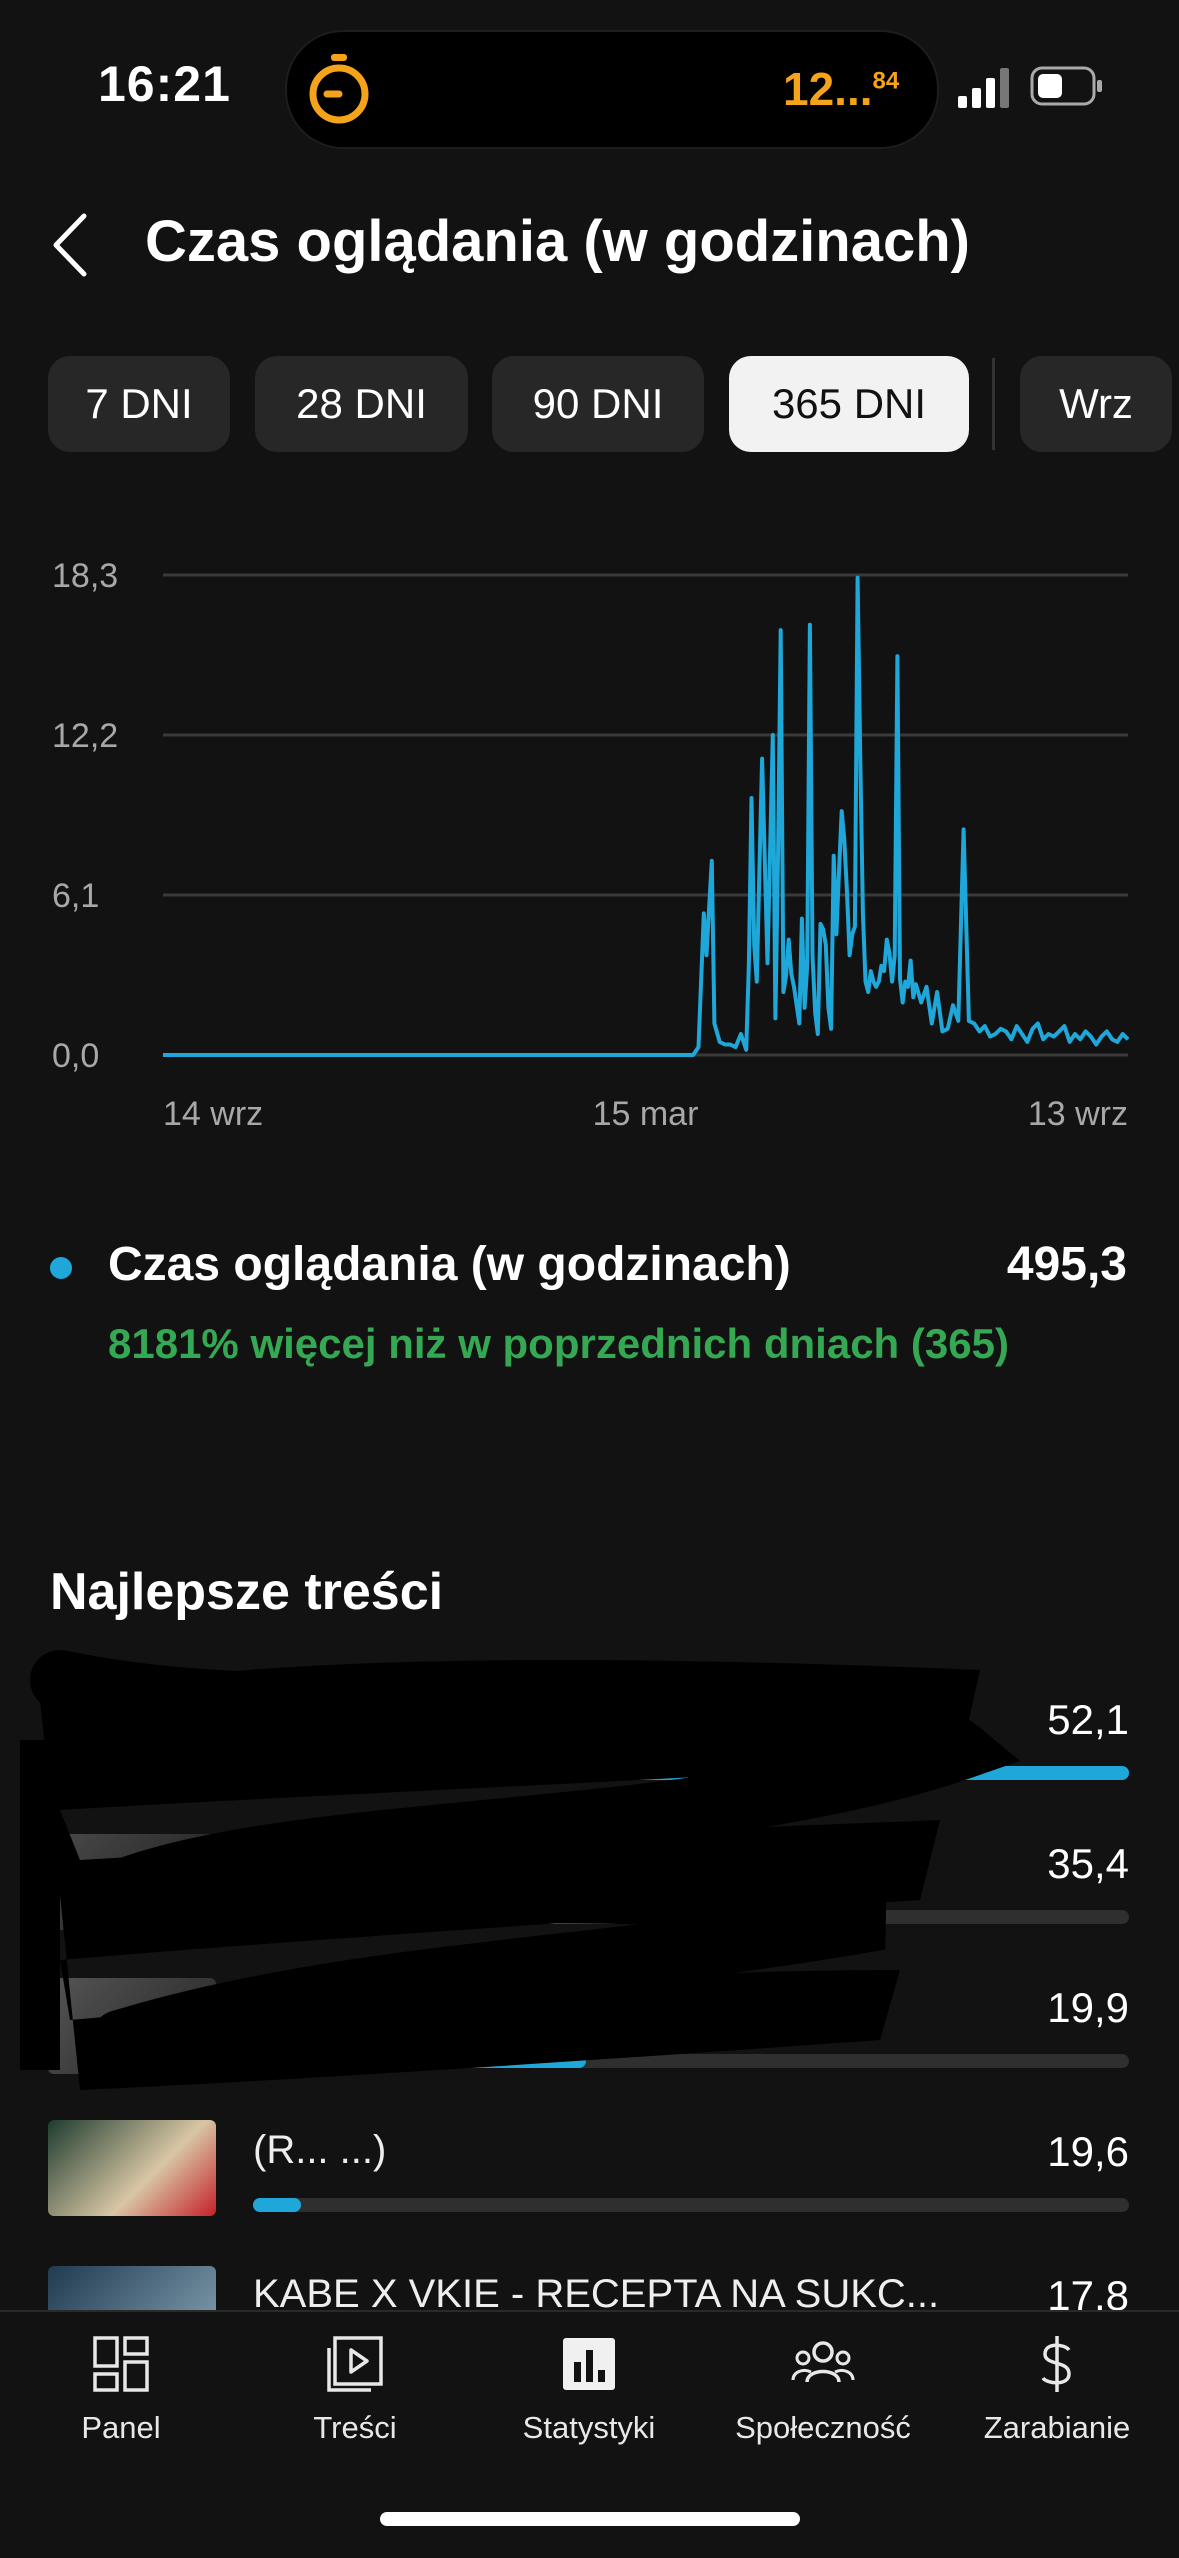 This screenshot has height=2558, width=1179. What do you see at coordinates (70, 245) in the screenshot?
I see `back-chevron-icon` at bounding box center [70, 245].